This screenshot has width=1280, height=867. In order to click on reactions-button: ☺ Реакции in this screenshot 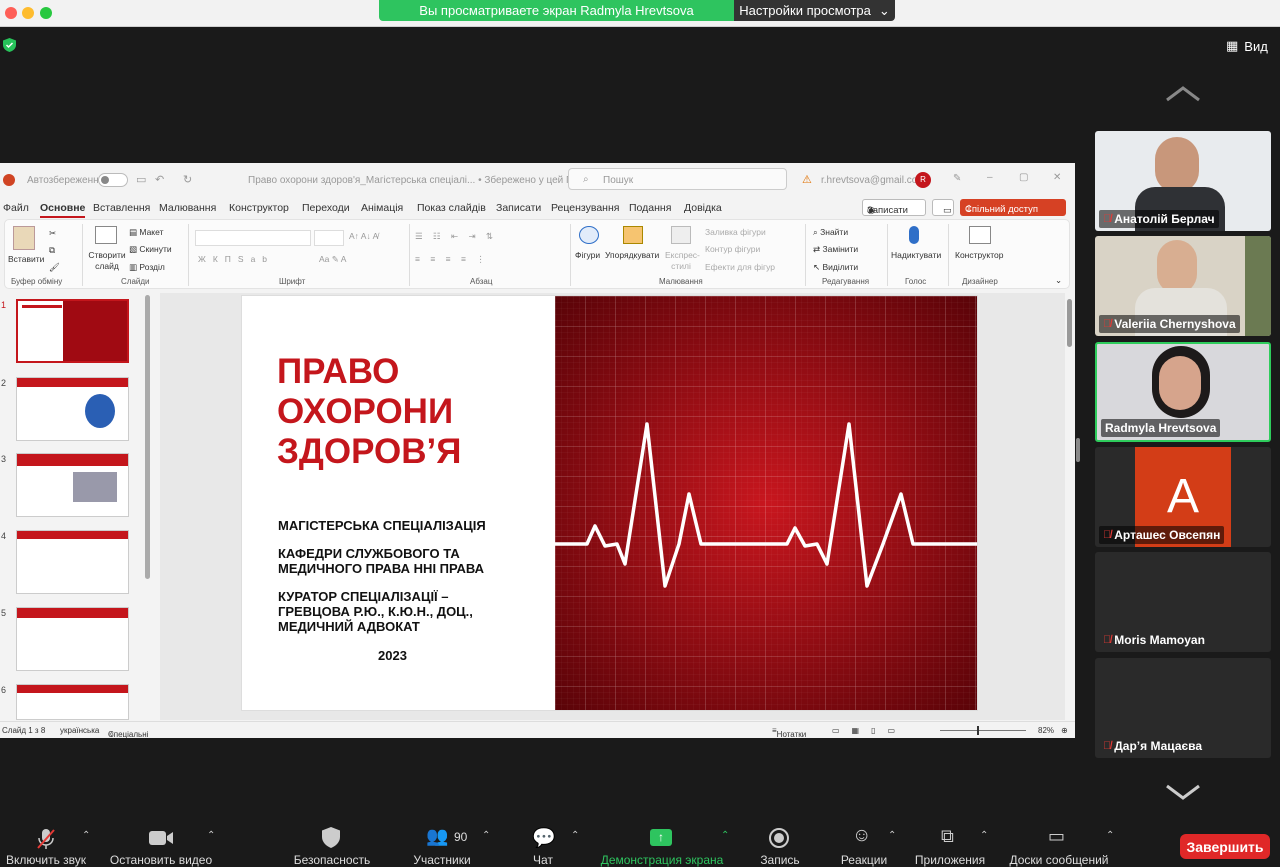, I will do `click(864, 843)`.